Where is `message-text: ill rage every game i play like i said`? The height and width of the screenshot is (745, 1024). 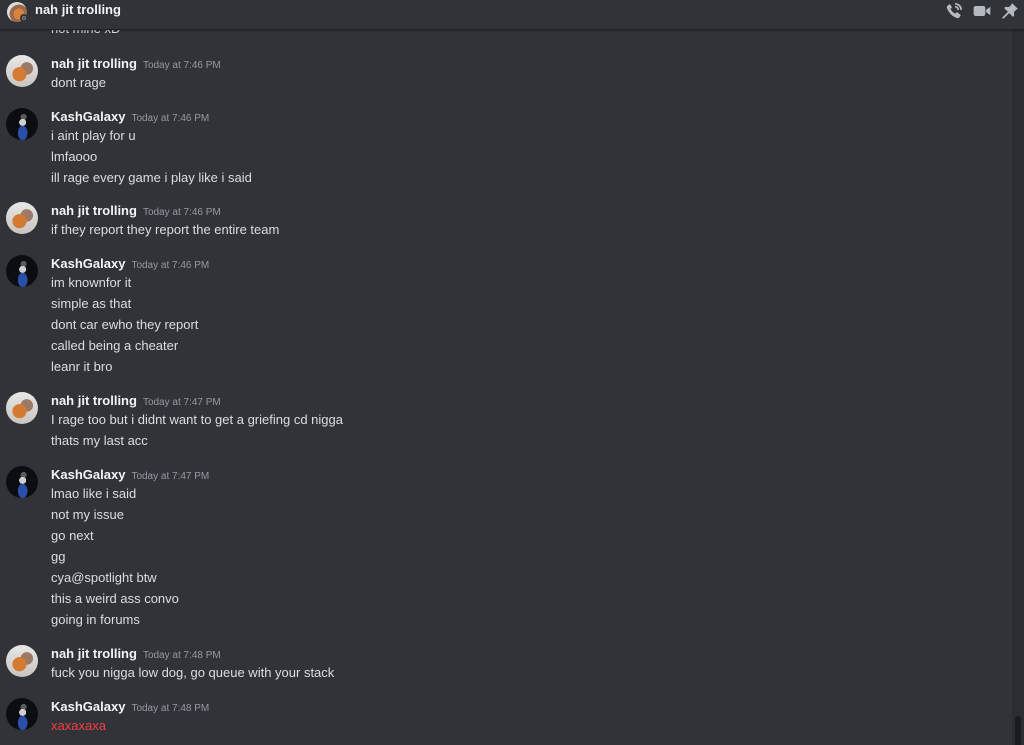
message-text: ill rage every game i play like i said is located at coordinates (151, 177).